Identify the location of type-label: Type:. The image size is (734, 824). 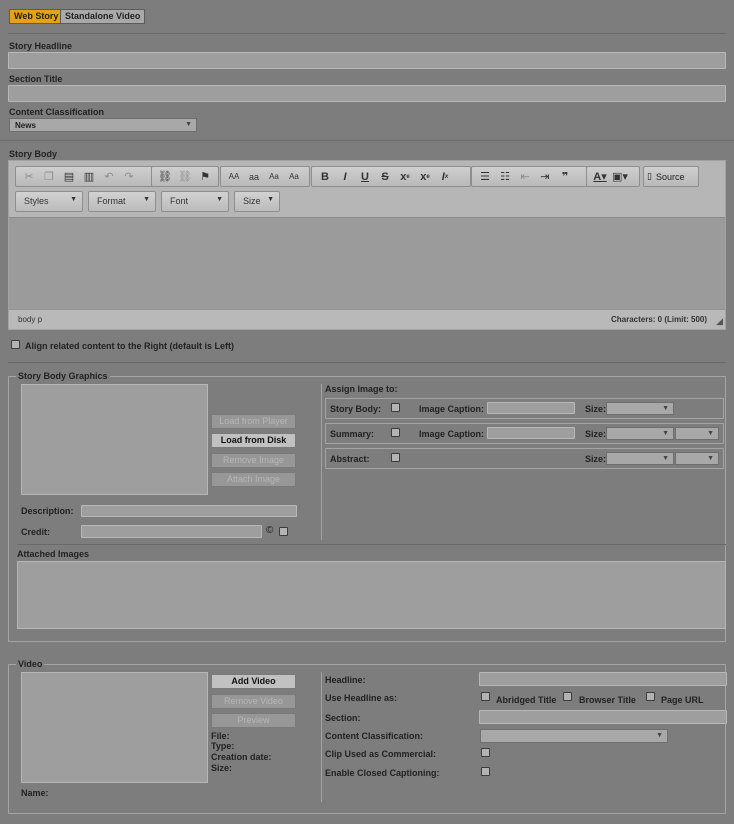
(223, 746).